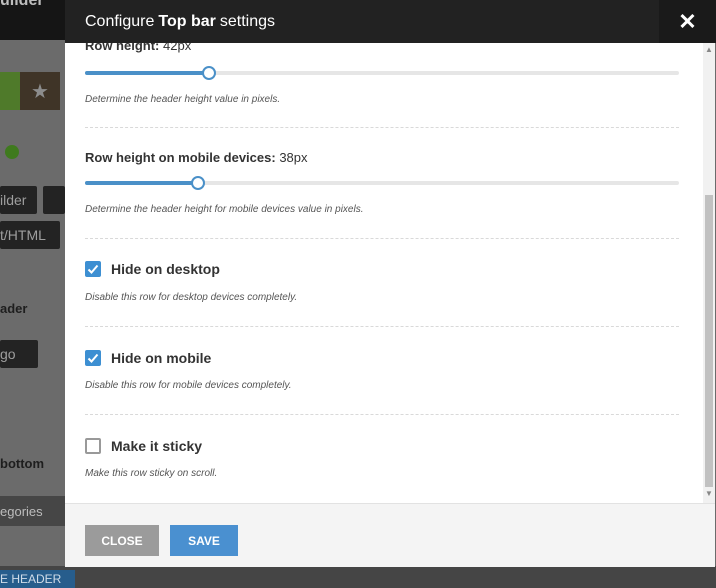  What do you see at coordinates (14, 308) in the screenshot?
I see `bg-label: ader` at bounding box center [14, 308].